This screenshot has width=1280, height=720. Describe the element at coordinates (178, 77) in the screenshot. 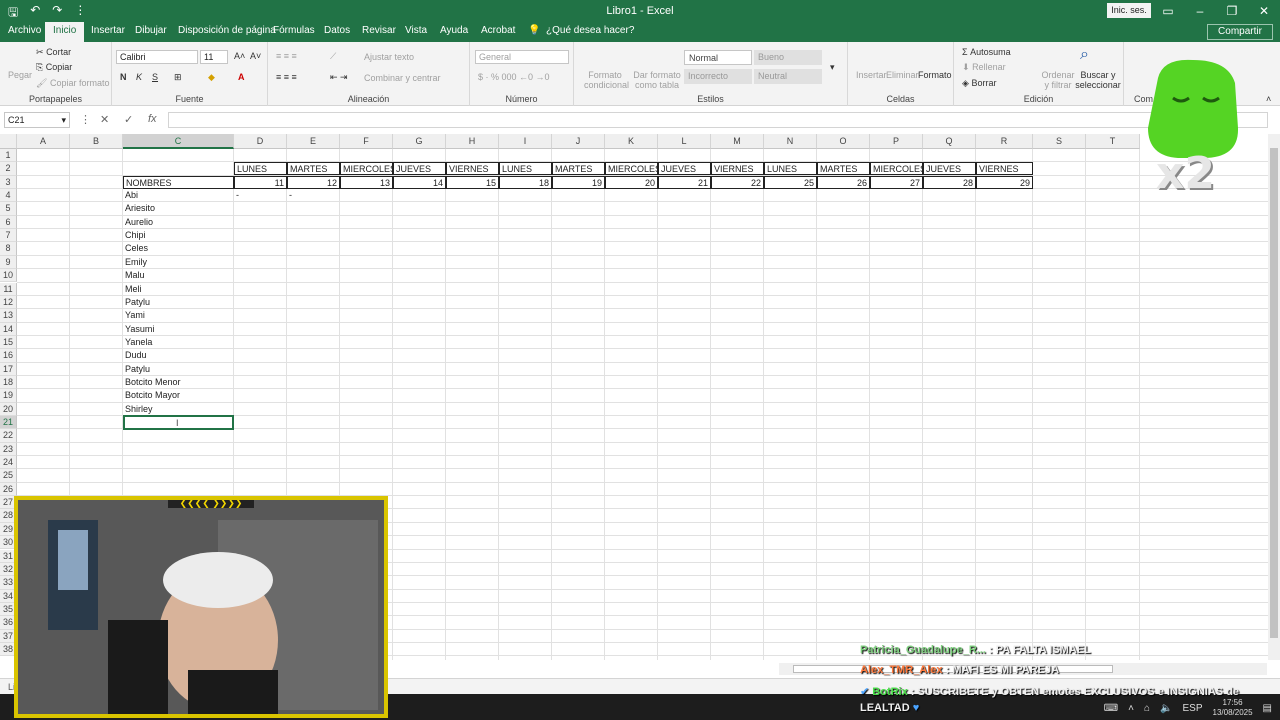

I see `borders-icon: ⊞` at that location.